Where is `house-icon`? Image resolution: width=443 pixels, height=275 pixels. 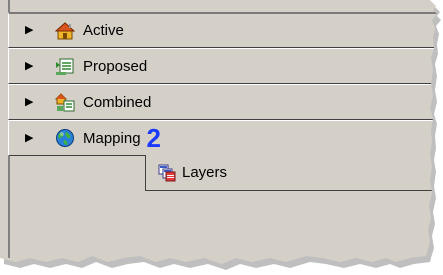
house-icon is located at coordinates (65, 30).